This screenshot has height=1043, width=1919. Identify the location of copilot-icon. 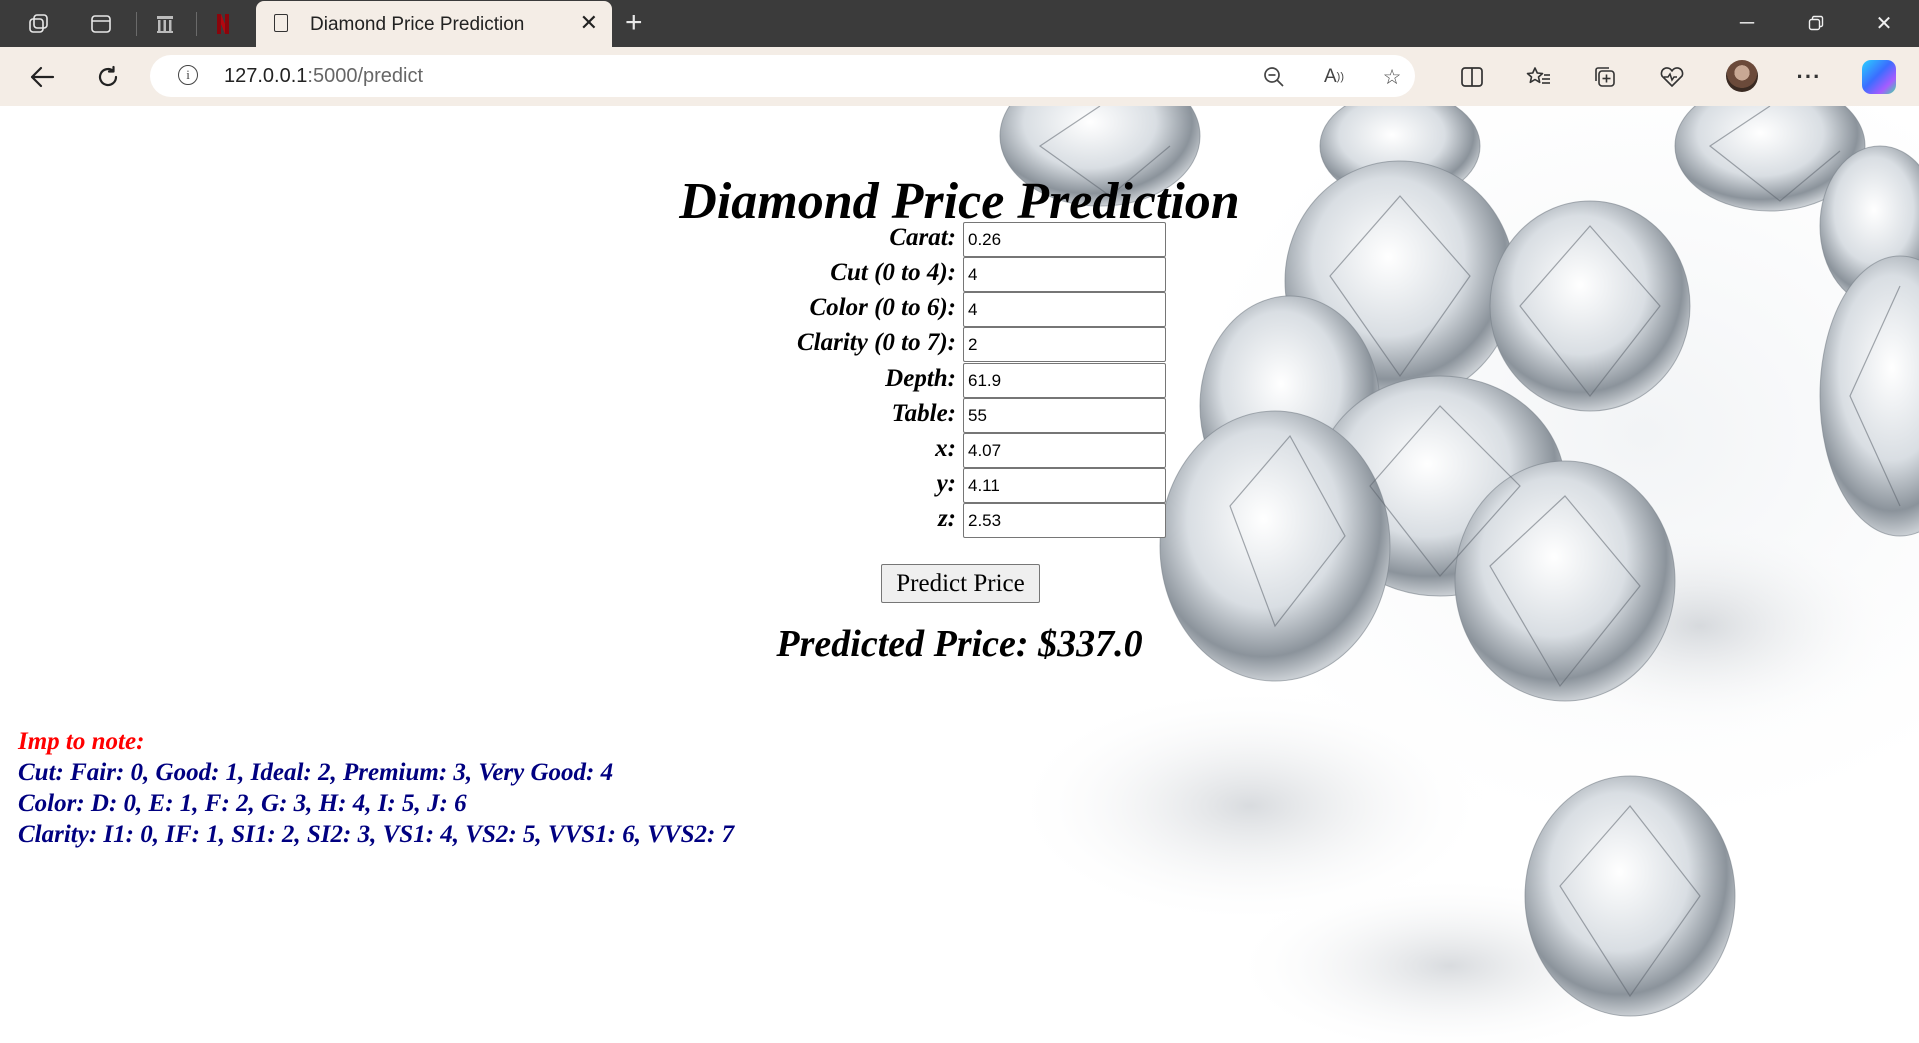
(1879, 77).